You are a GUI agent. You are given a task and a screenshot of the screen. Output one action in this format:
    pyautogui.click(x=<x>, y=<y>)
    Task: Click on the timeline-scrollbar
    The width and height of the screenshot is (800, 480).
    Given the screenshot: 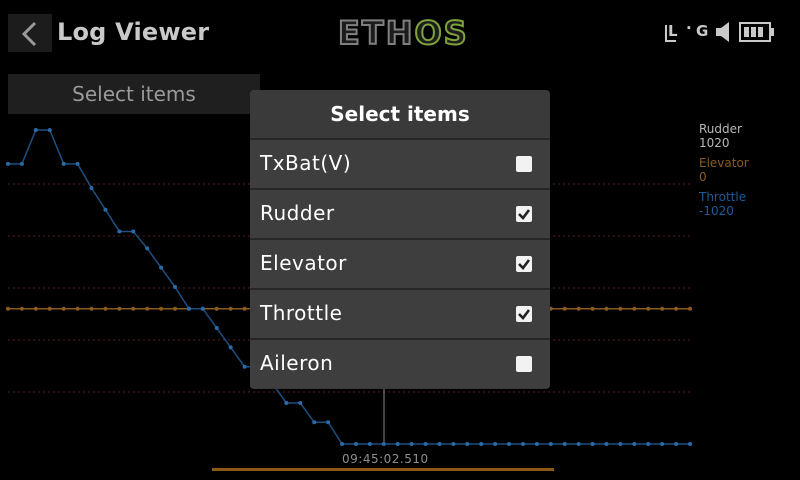 What is the action you would take?
    pyautogui.click(x=383, y=469)
    